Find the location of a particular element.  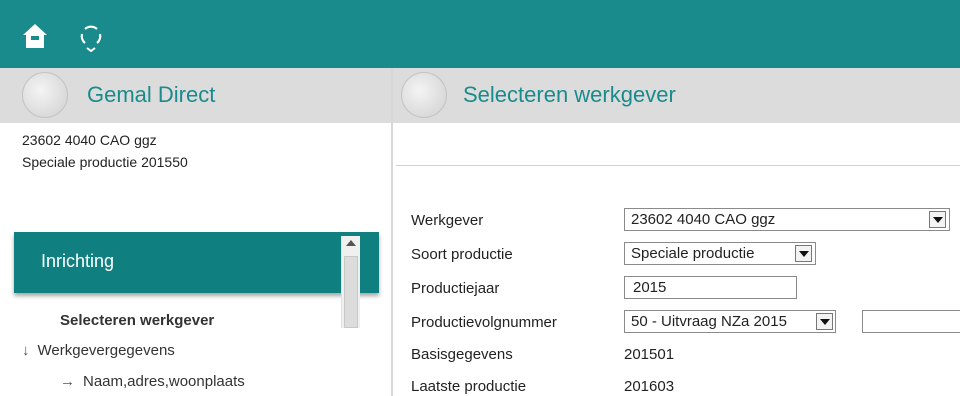

selected-production-info: Speciale productie 201550 is located at coordinates (105, 162).